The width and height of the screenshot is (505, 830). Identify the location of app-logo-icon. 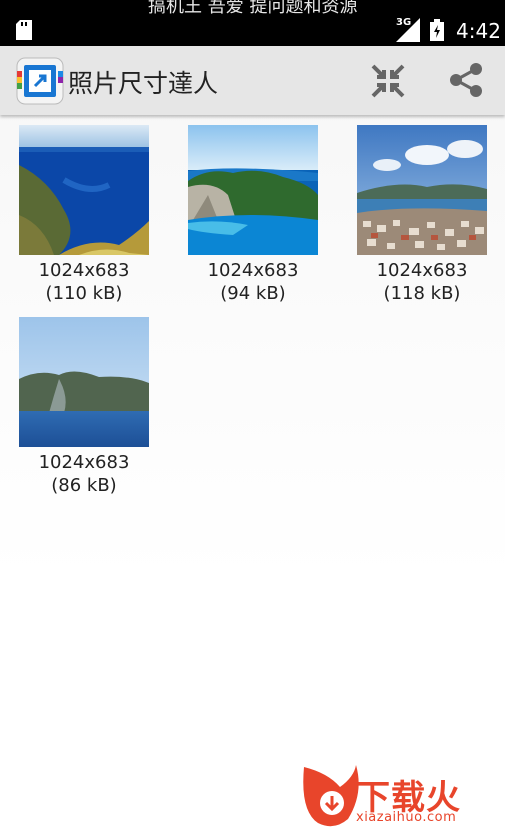
(40, 81).